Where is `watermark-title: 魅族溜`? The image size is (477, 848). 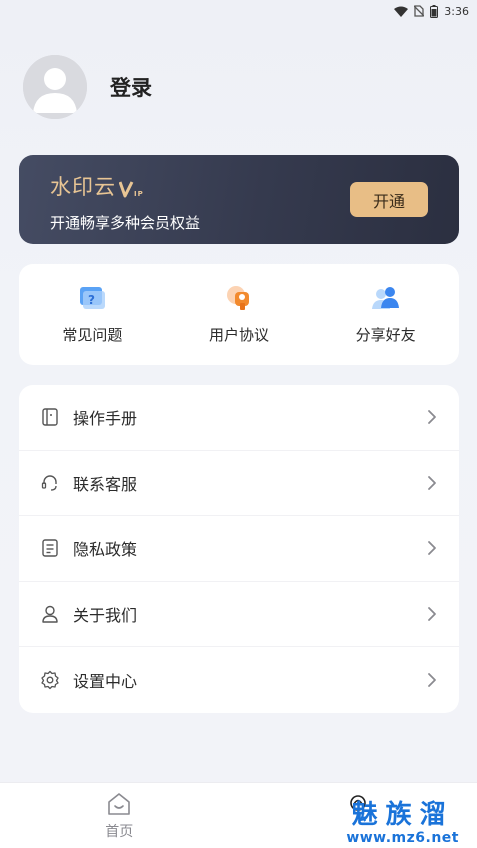
watermark-title: 魅族溜 is located at coordinates (402, 815).